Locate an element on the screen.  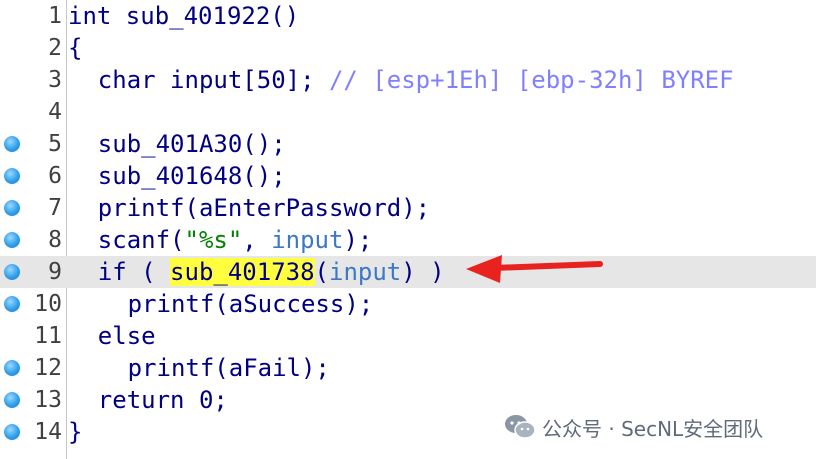
annotation-arrow is located at coordinates (534, 269).